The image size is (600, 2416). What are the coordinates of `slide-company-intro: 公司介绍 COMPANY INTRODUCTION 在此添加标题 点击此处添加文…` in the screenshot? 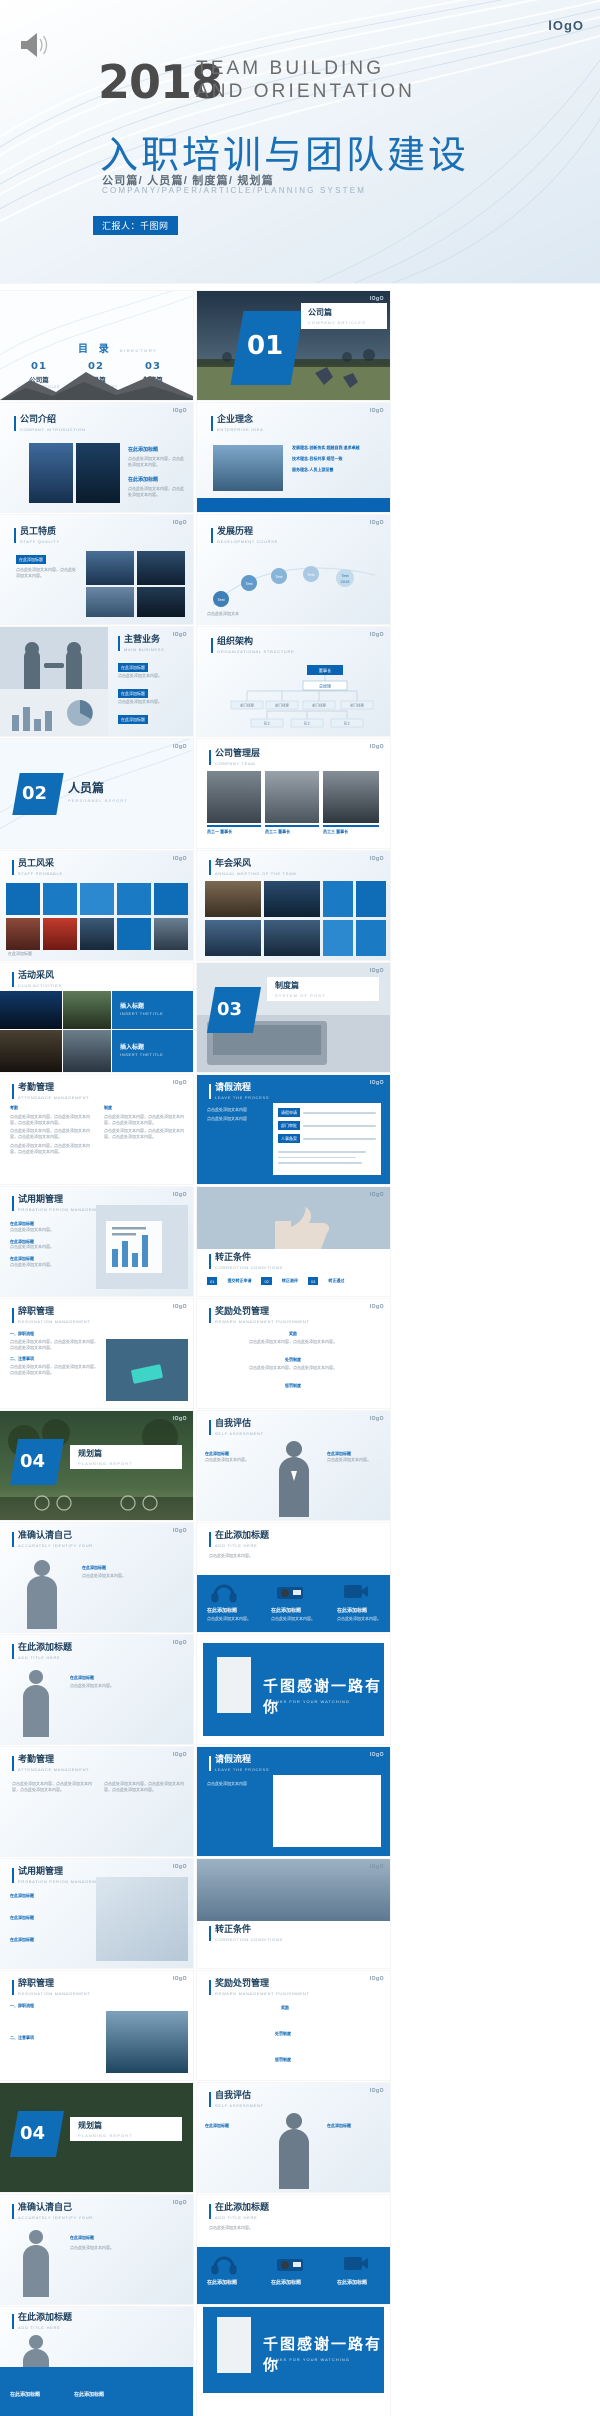 It's located at (96, 457).